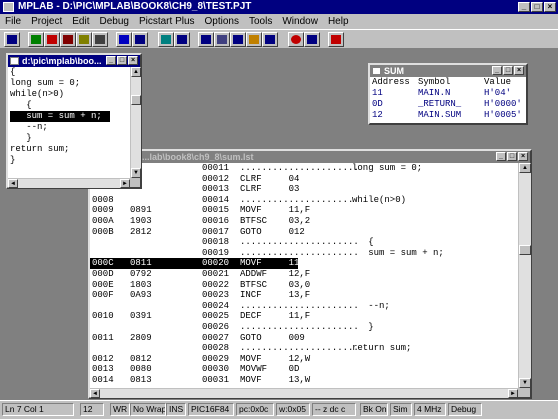 Image resolution: width=558 pixels, height=419 pixels. What do you see at coordinates (300, 21) in the screenshot?
I see `menu-window: Window` at bounding box center [300, 21].